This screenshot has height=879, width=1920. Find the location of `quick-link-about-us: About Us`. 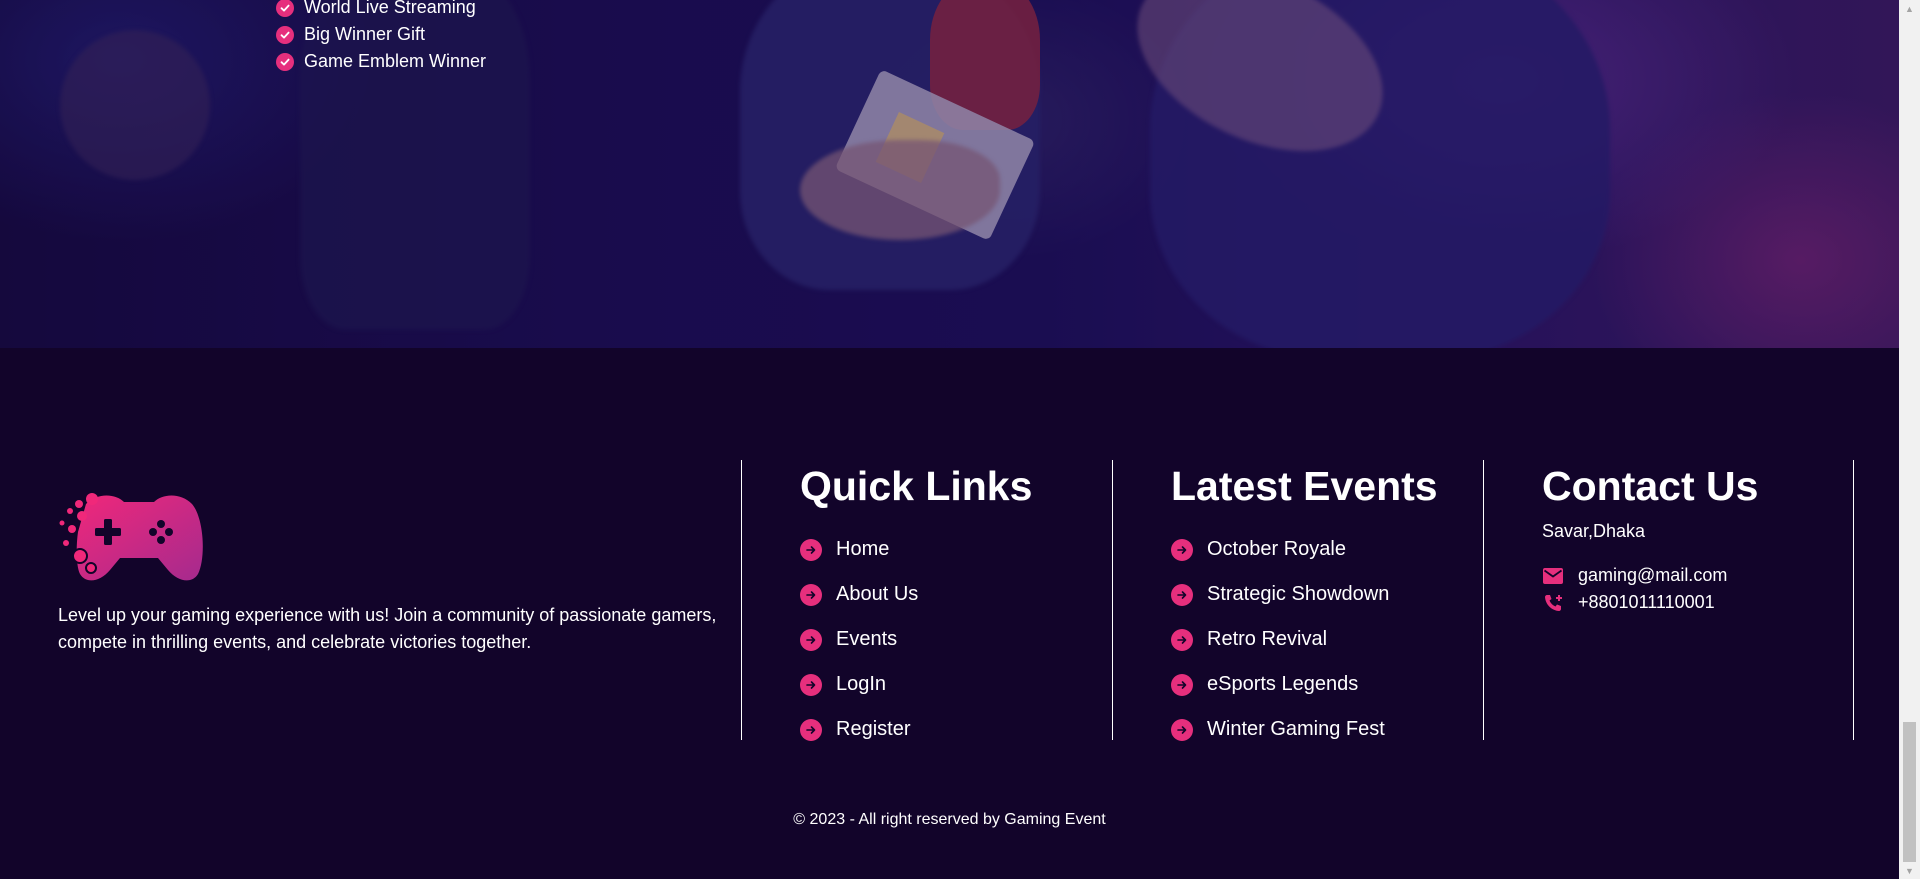

quick-link-about-us: About Us is located at coordinates (956, 594).